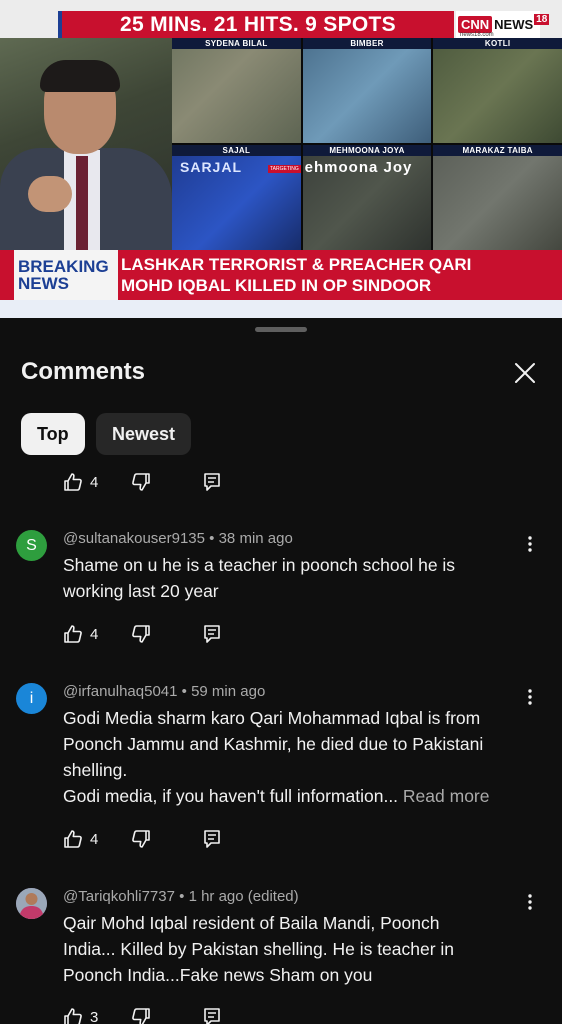  What do you see at coordinates (144, 434) in the screenshot?
I see `filter-chip-newest: Newest` at bounding box center [144, 434].